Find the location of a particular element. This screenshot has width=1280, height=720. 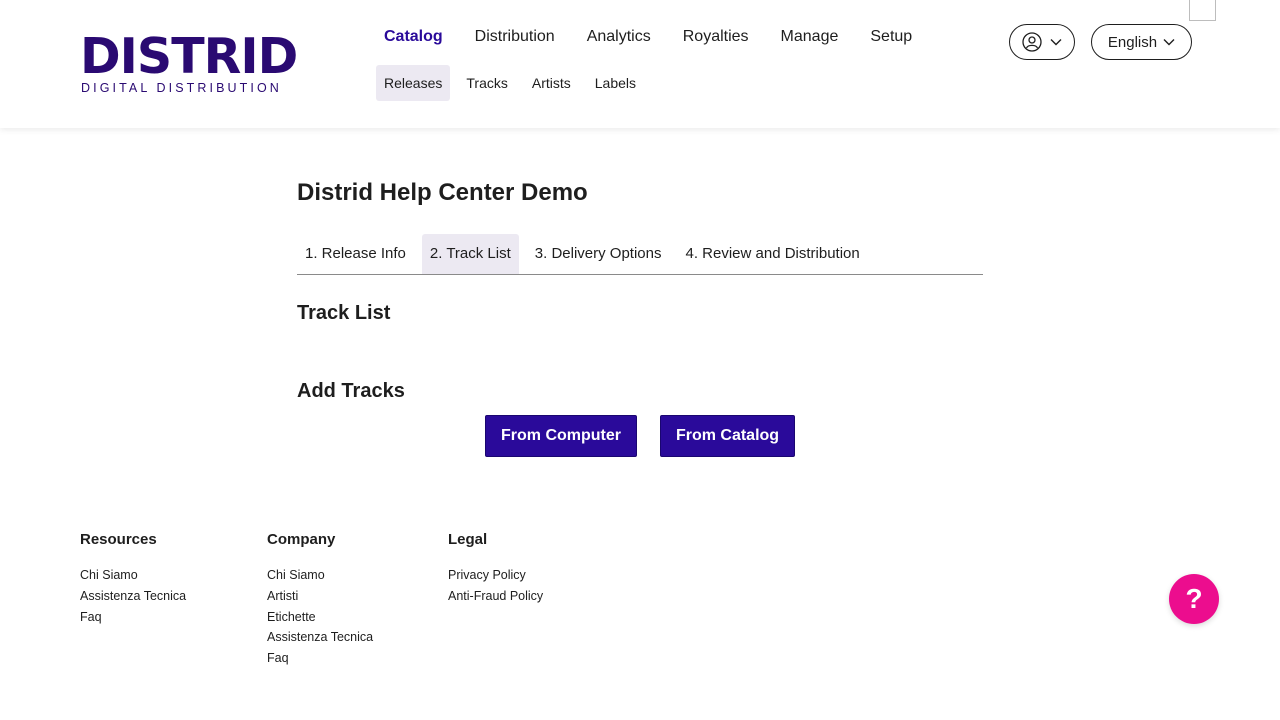

subnav-labels: Labels is located at coordinates (615, 83).